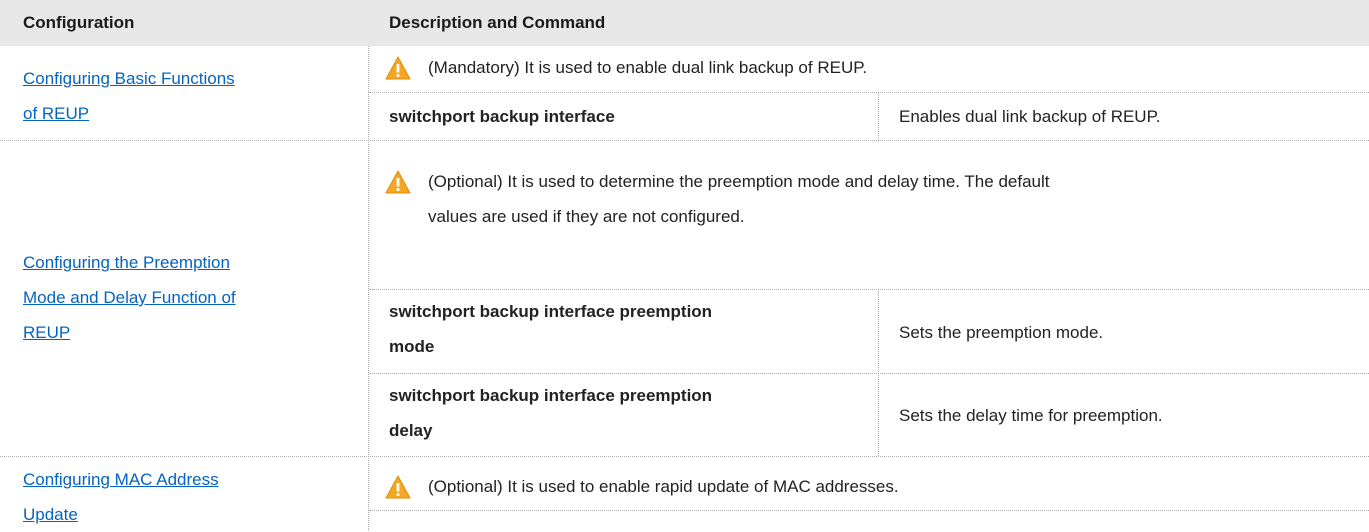 The width and height of the screenshot is (1369, 532). I want to click on configuration-link-basic-functions: Configuring Basic Functions of REUP, so click(129, 96).